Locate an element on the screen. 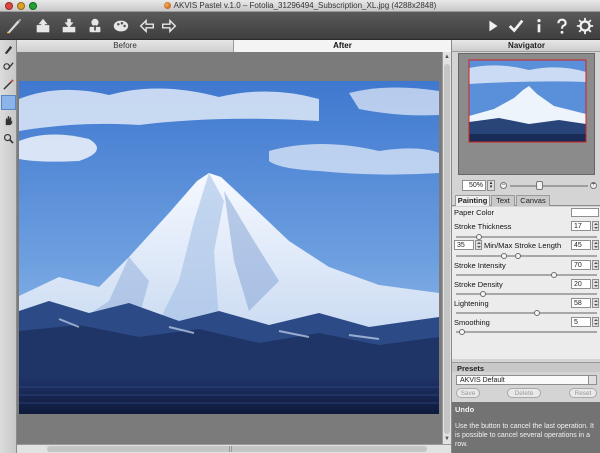 The image size is (600, 453). stroke-intensity-slider is located at coordinates (526, 275).